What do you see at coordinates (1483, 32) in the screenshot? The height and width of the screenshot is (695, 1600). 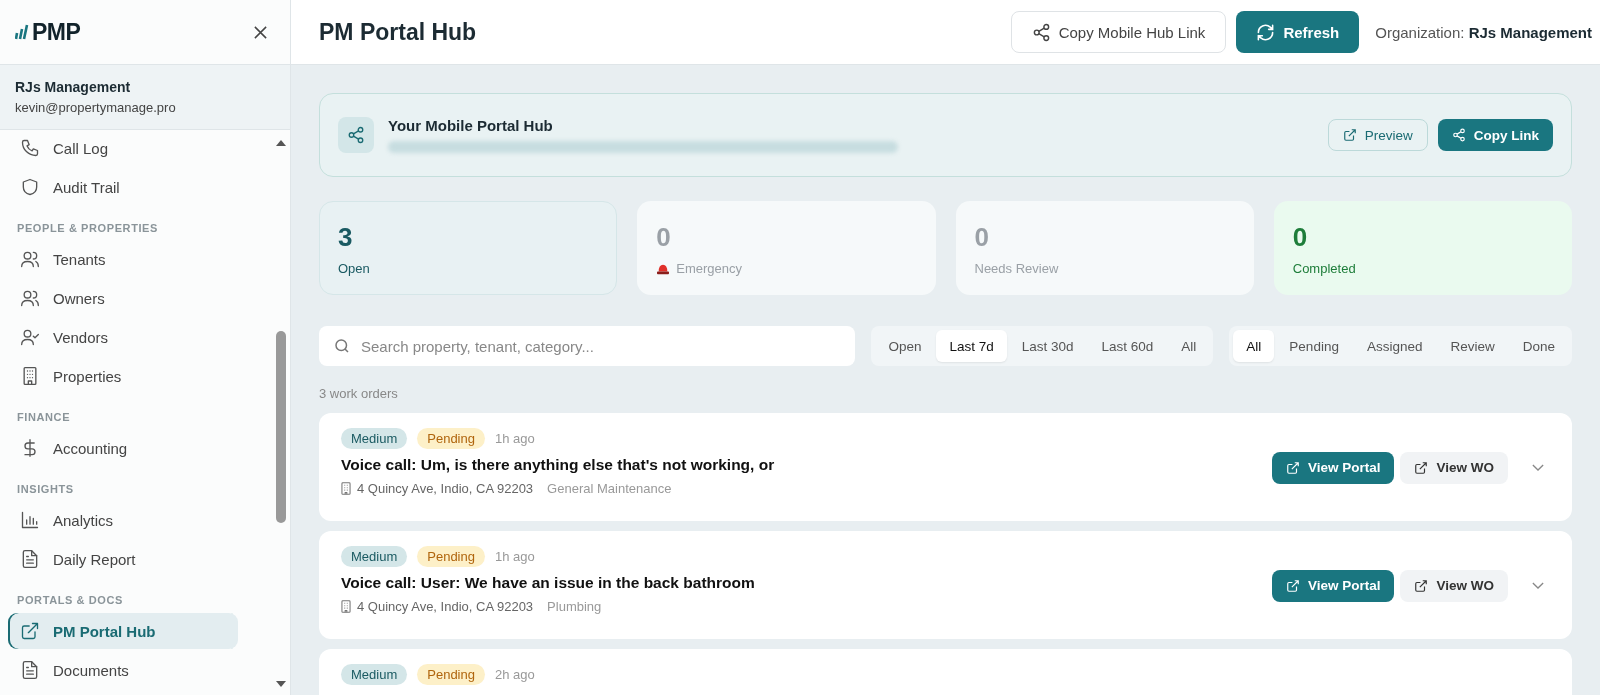 I see `organization-label: Organization: RJs Management` at bounding box center [1483, 32].